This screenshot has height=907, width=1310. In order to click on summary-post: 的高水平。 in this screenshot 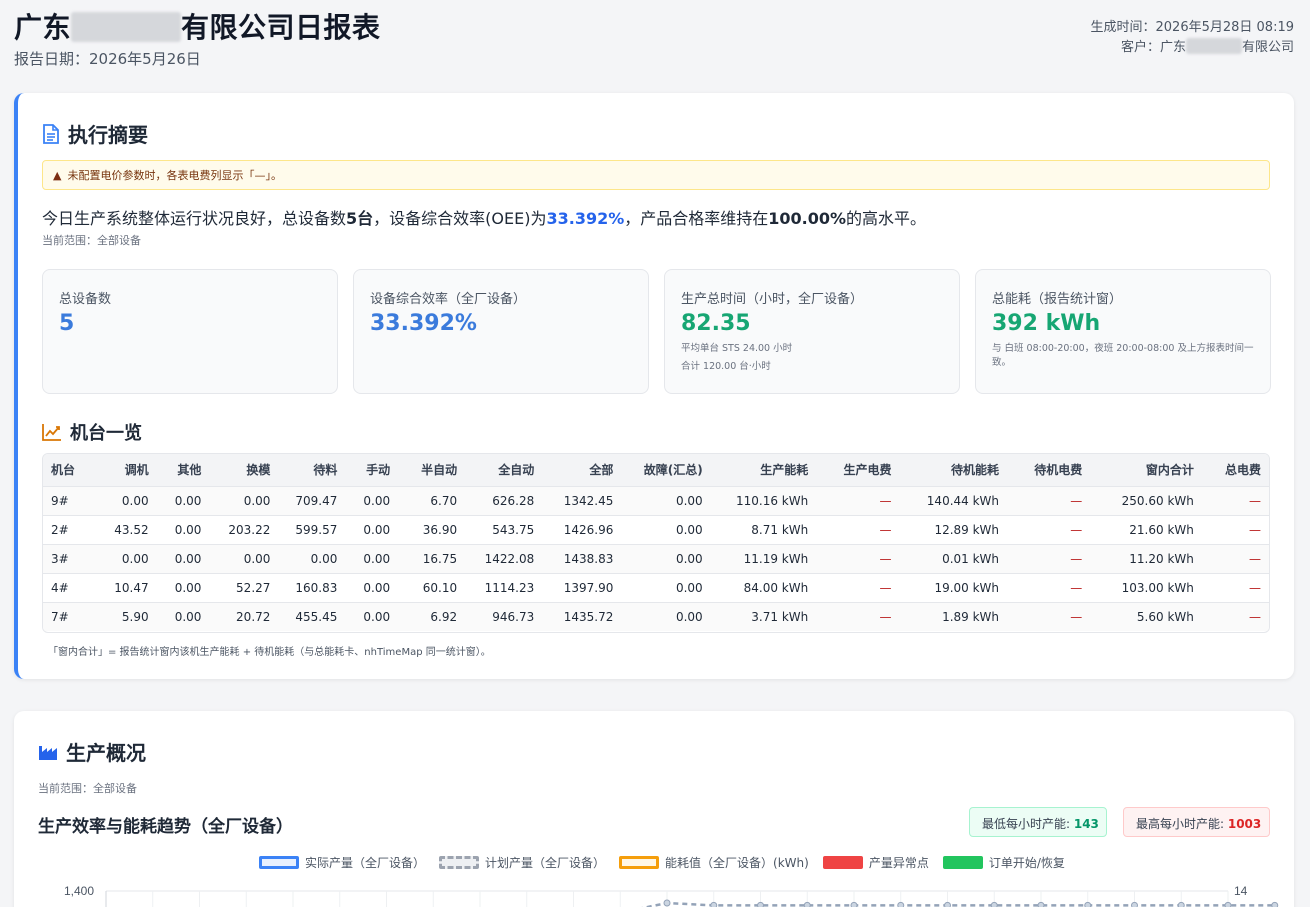, I will do `click(886, 218)`.